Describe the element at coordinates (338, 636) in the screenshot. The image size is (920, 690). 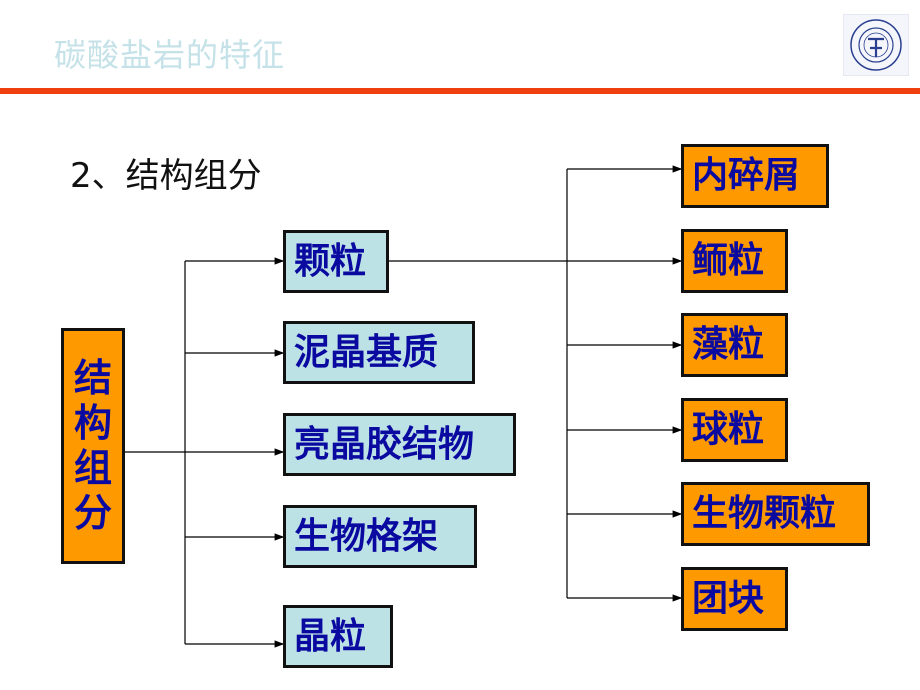
I see `node-crystal-grains: 晶粒` at that location.